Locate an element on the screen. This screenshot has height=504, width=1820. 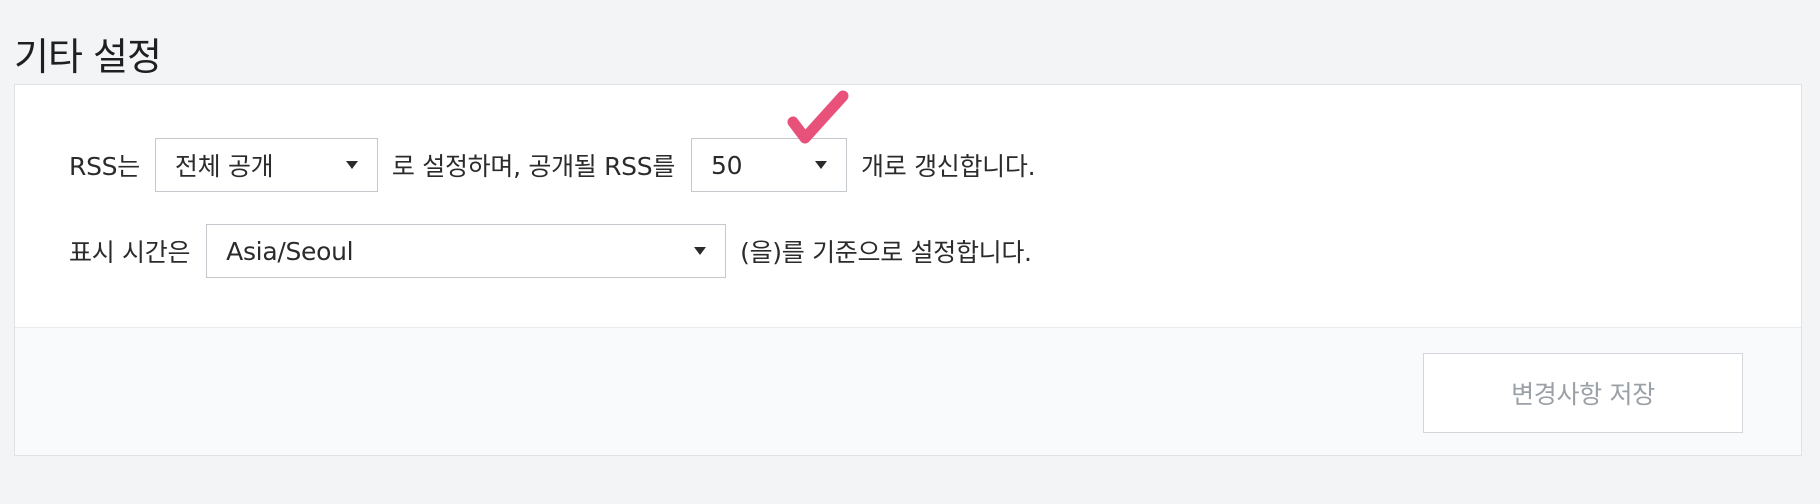
timezone-select: Asia/Seoul is located at coordinates (466, 251).